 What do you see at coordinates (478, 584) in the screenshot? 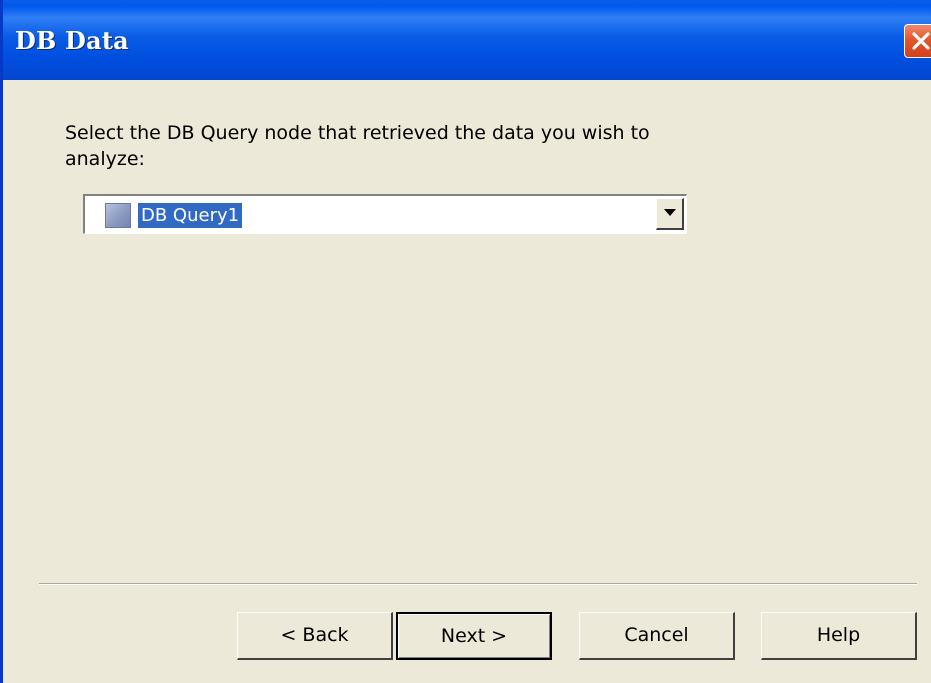
I see `separator-line` at bounding box center [478, 584].